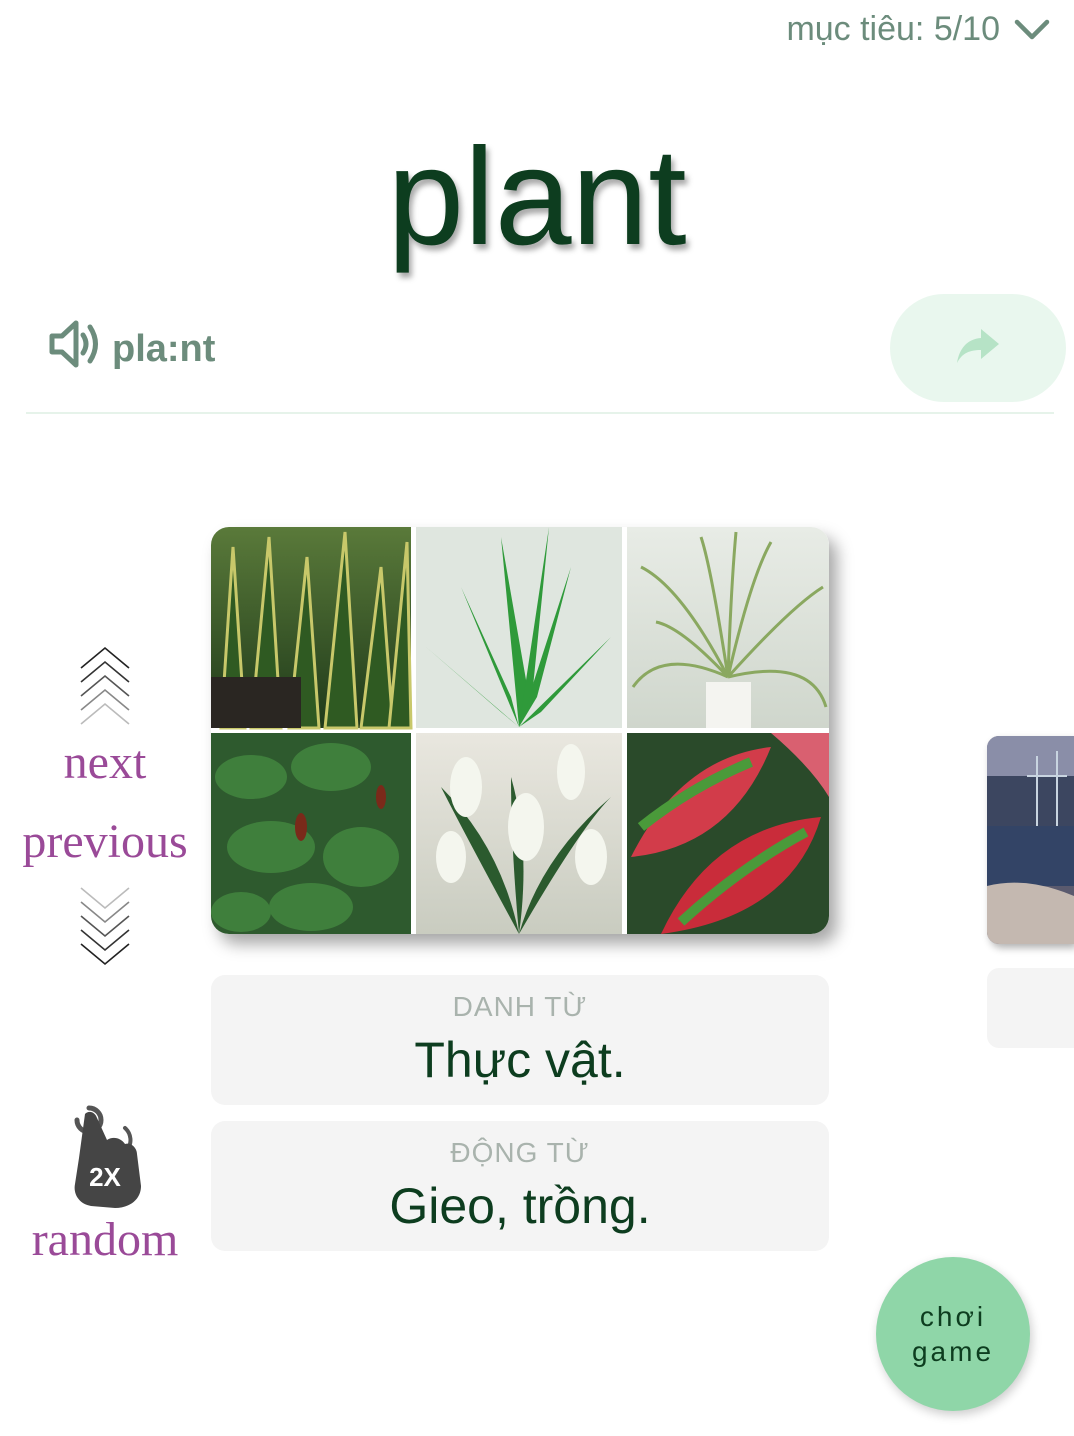 This screenshot has width=1074, height=1436. What do you see at coordinates (1030, 840) in the screenshot?
I see `next-card-preview-image` at bounding box center [1030, 840].